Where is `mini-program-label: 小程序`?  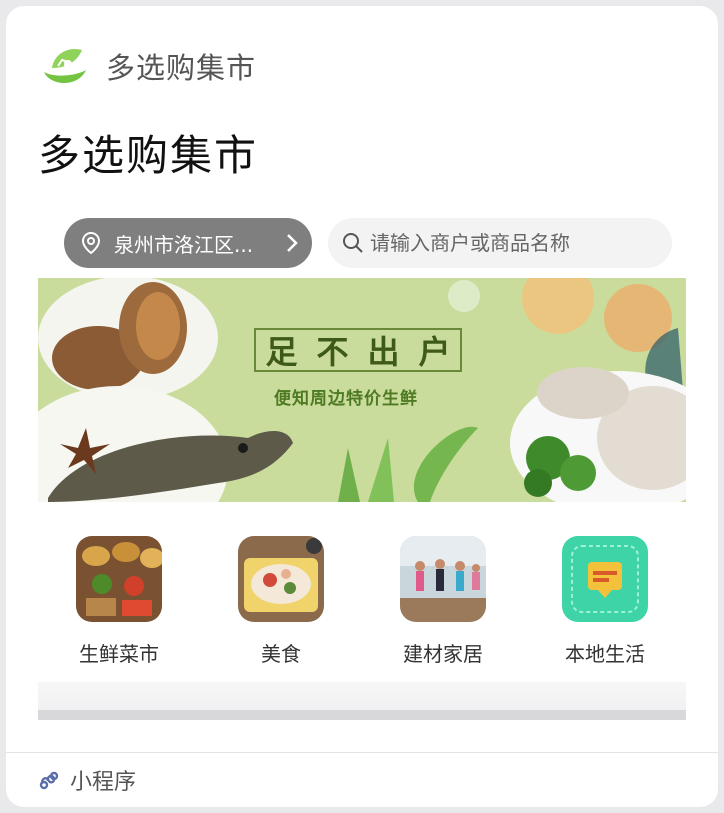 mini-program-label: 小程序 is located at coordinates (103, 782).